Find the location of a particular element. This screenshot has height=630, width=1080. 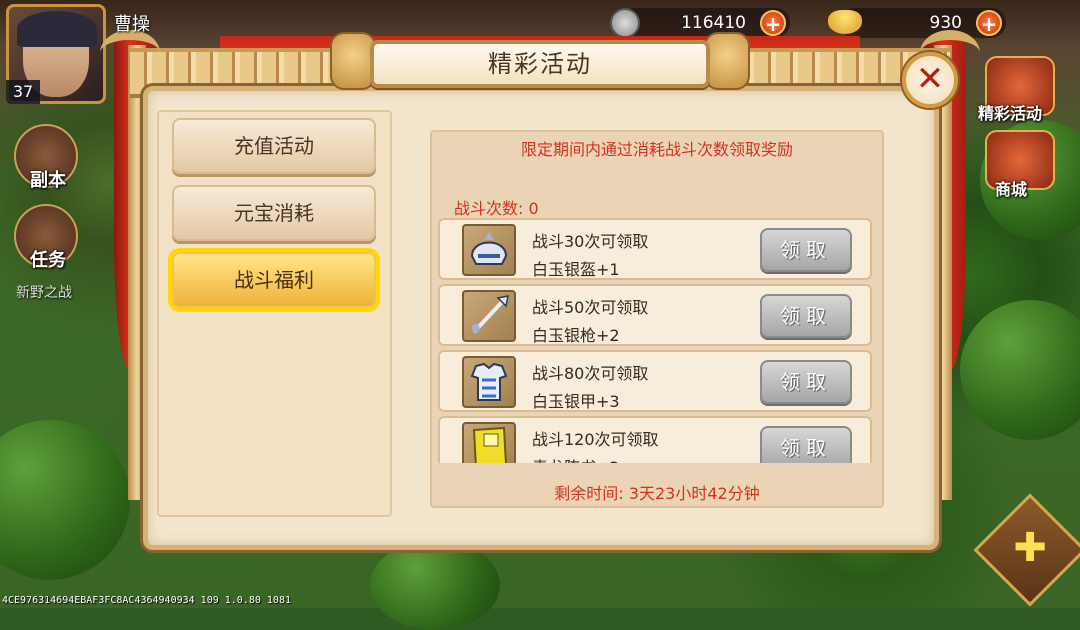

tab-battle-rewards: 战斗福利 is located at coordinates (274, 280).